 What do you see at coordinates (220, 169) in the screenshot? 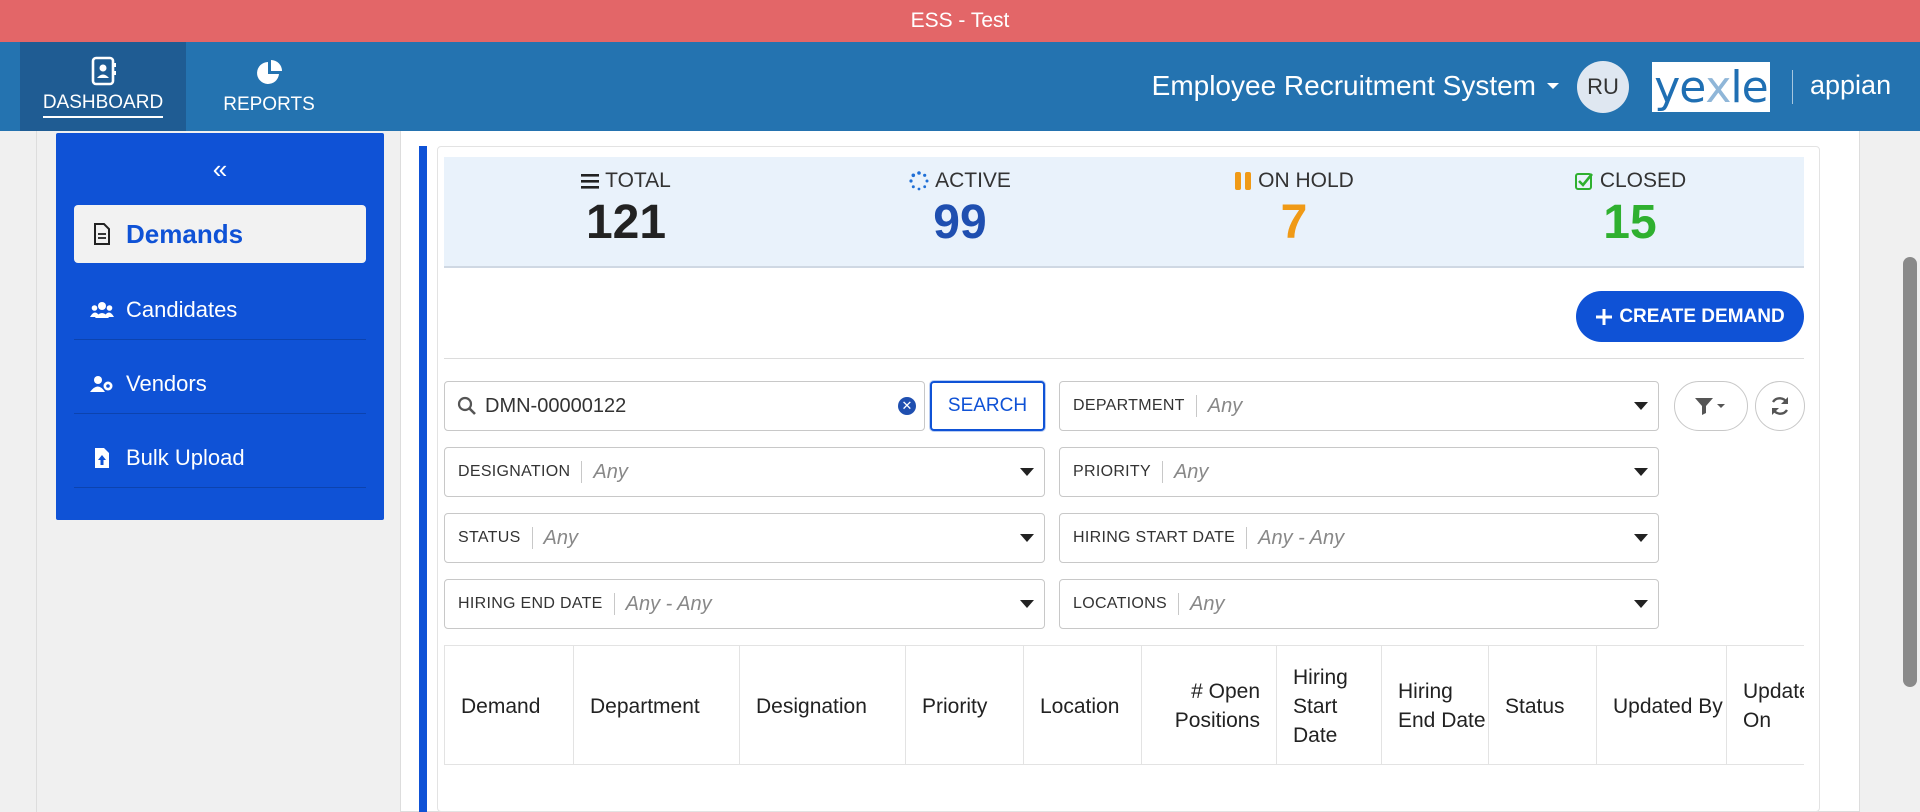
I see `collapse-icon: «` at bounding box center [220, 169].